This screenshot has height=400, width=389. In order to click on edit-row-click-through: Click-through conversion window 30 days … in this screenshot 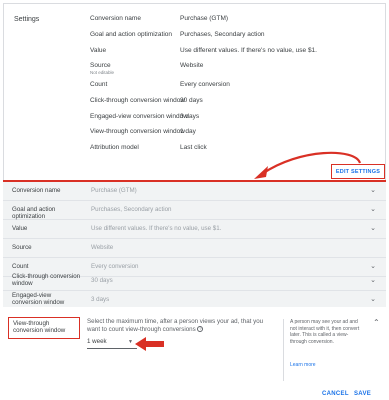, I will do `click(194, 280)`.